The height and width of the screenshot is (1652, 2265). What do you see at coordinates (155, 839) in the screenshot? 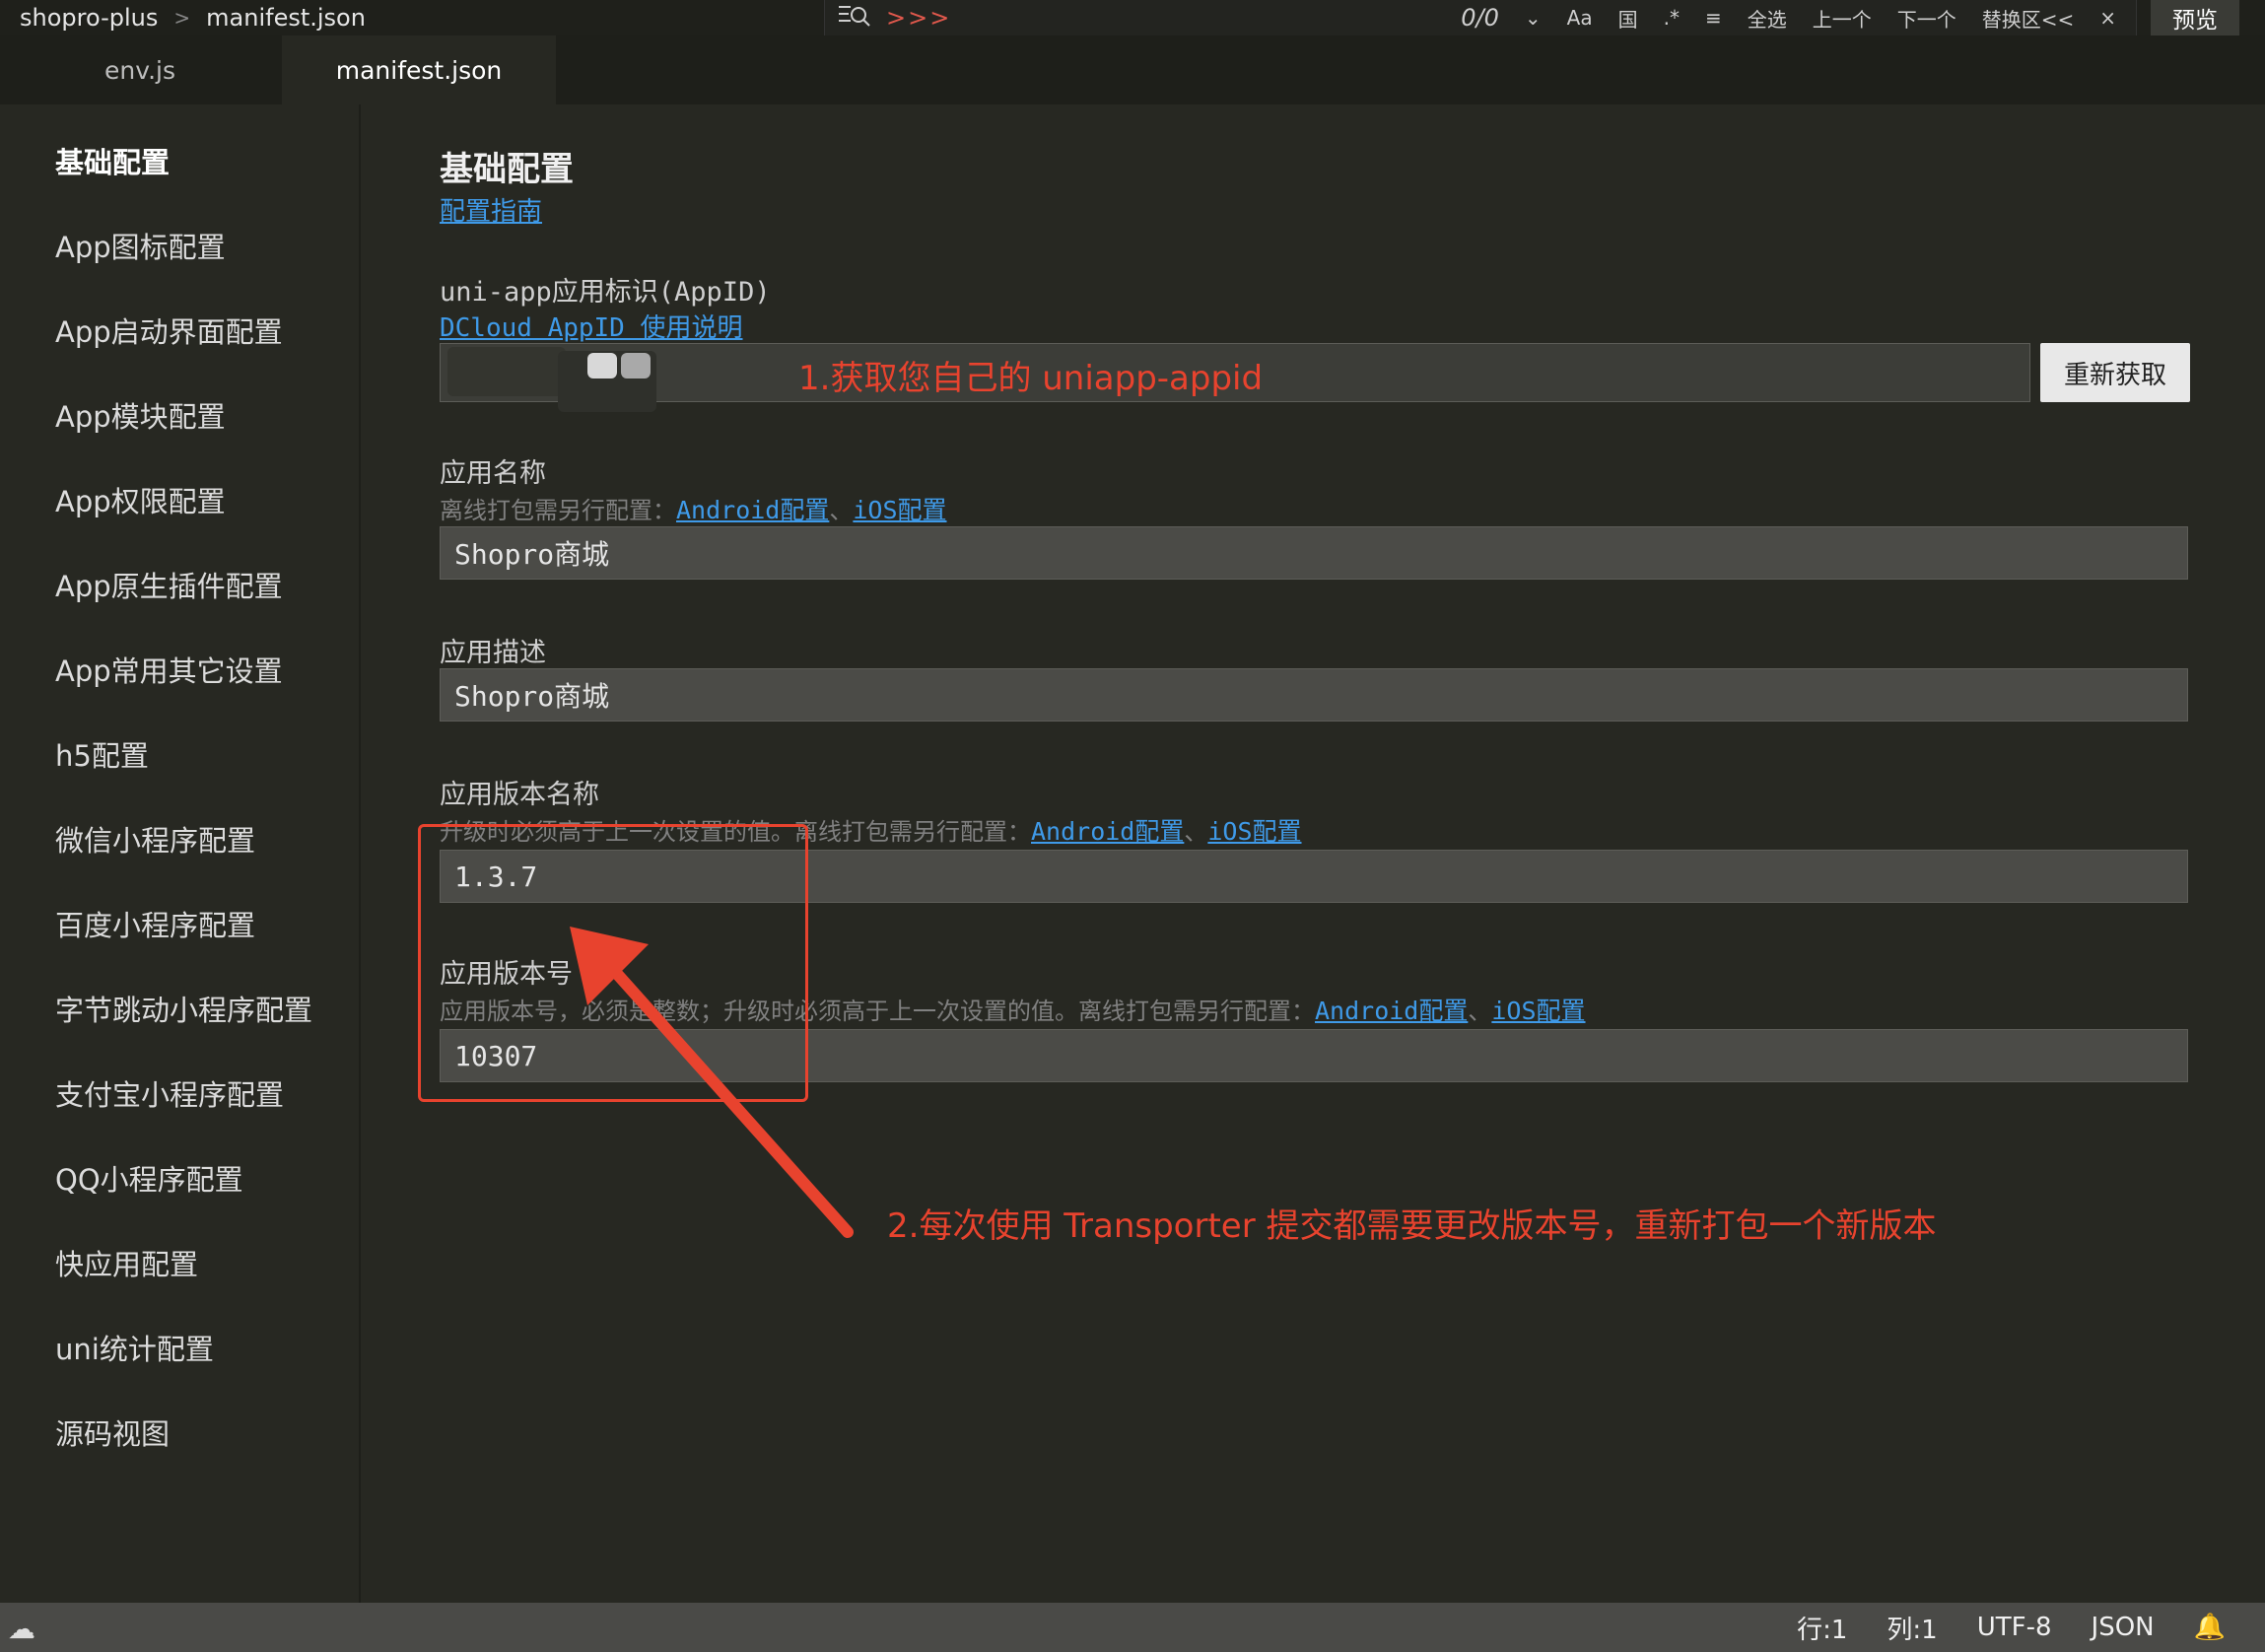
I see `sidebar-item-weixin: 微信小程序配置` at bounding box center [155, 839].